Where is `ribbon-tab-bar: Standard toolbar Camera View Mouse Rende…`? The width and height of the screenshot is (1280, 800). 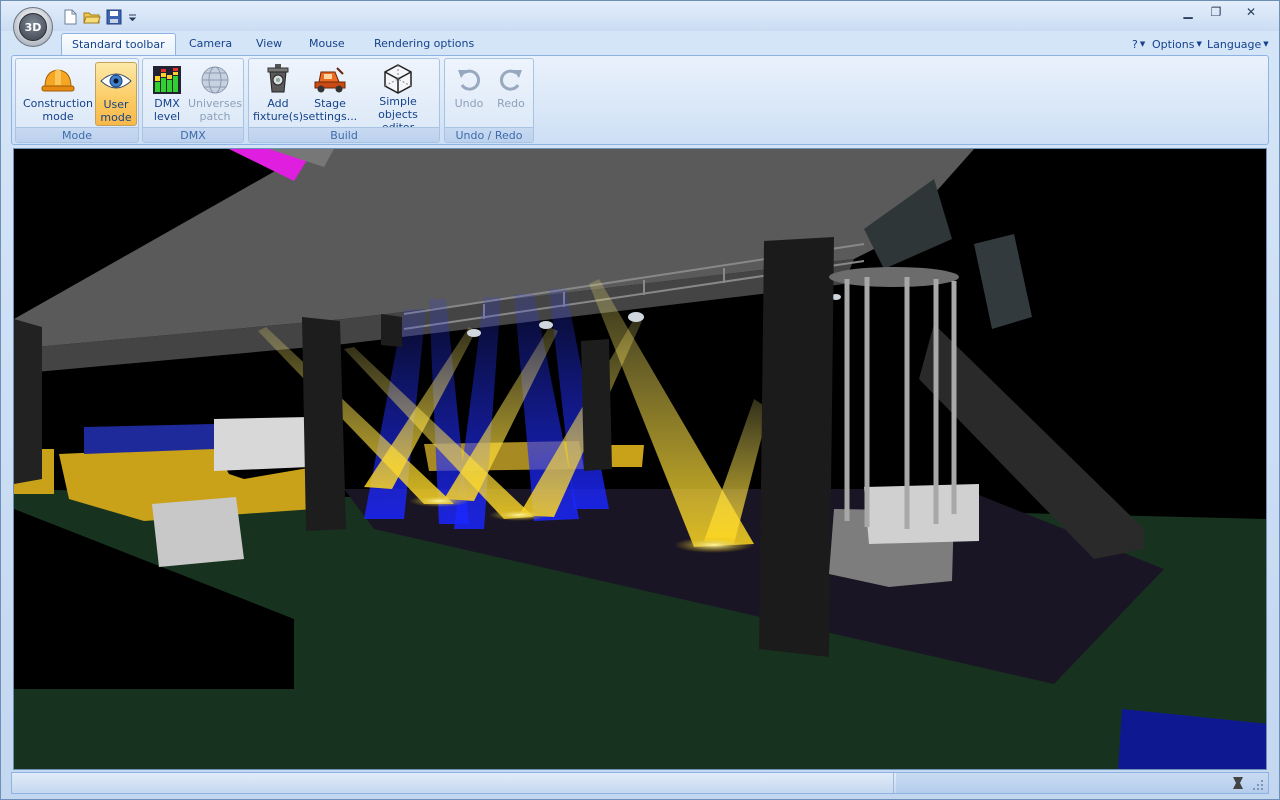
ribbon-tab-bar: Standard toolbar Camera View Mouse Rende… is located at coordinates (640, 43).